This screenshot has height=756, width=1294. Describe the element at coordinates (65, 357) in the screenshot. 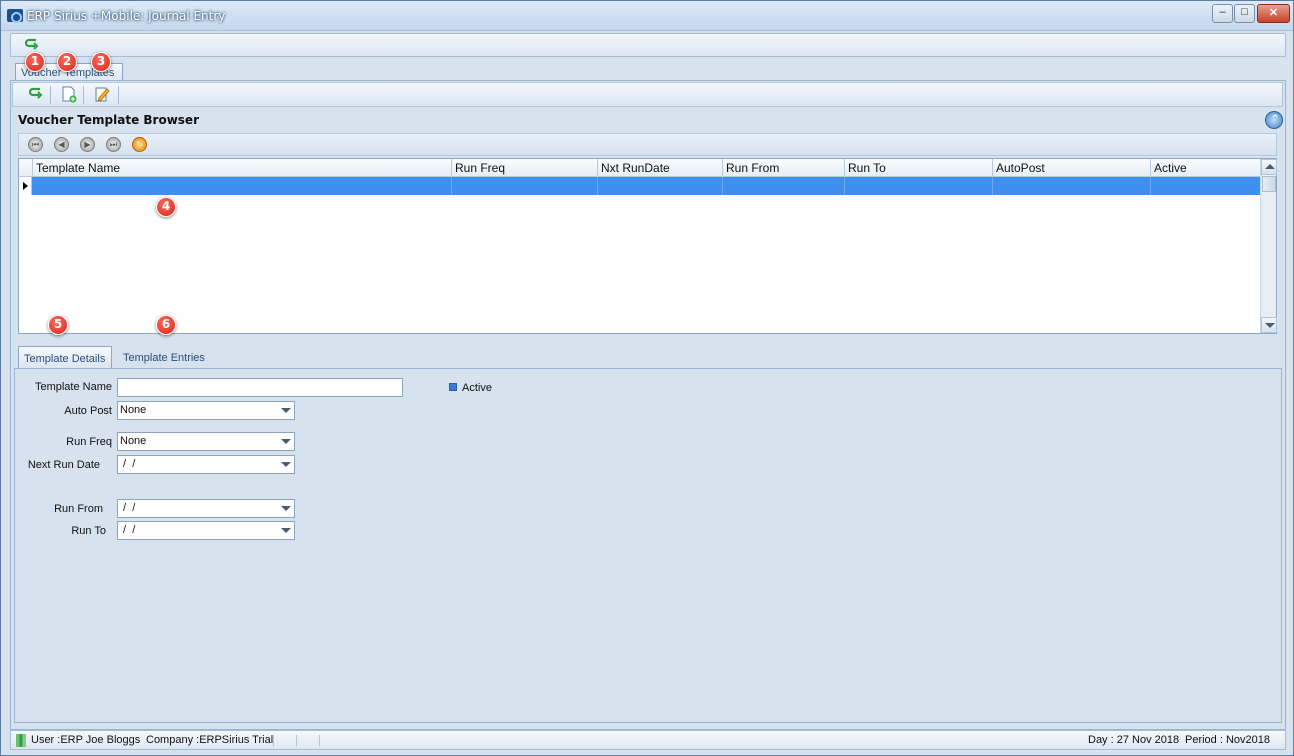

I see `tab-template-details: Template Details` at that location.